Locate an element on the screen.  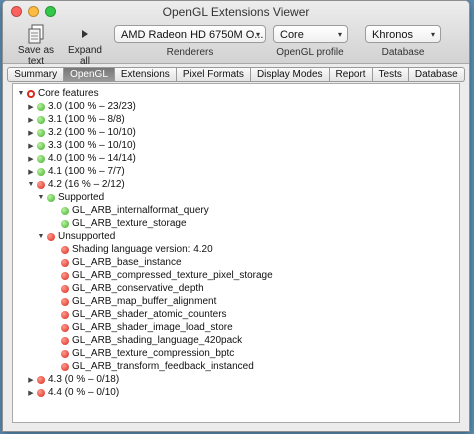
tree-row: ▼ Unsupported is located at coordinates (237, 236).